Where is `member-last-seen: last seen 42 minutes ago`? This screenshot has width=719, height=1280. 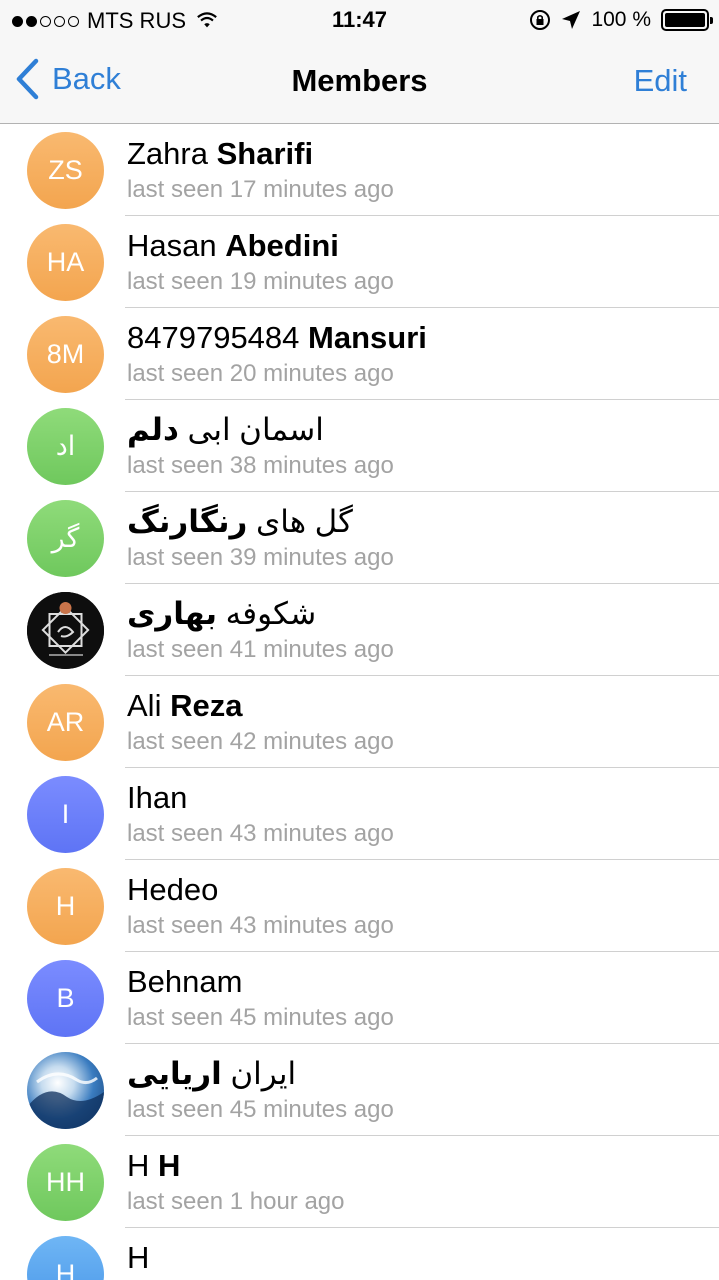
member-last-seen: last seen 42 minutes ago is located at coordinates (260, 741).